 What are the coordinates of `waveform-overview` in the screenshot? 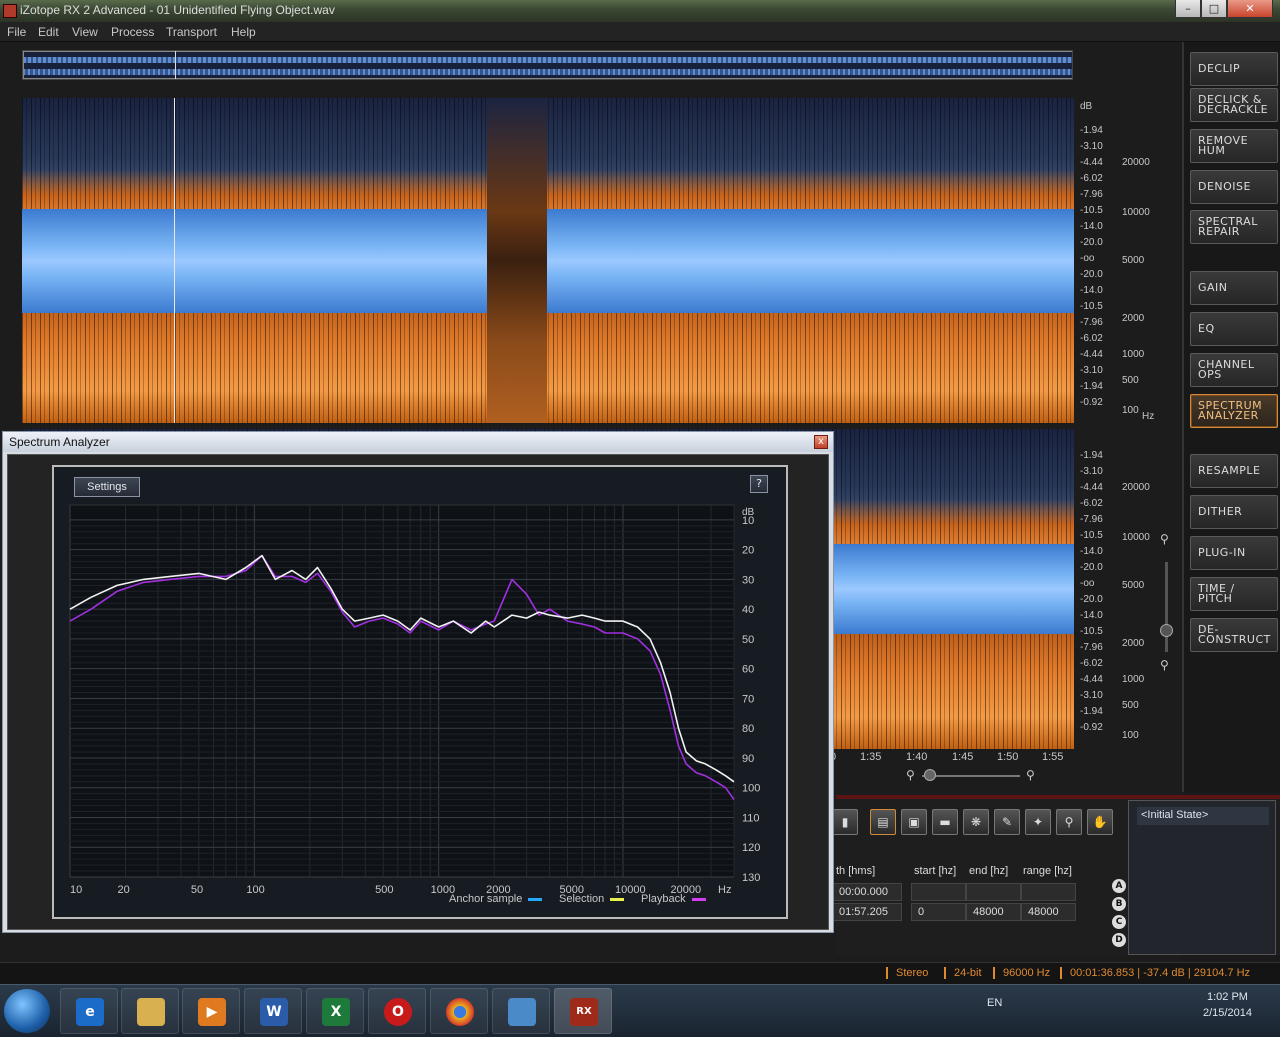 It's located at (547, 65).